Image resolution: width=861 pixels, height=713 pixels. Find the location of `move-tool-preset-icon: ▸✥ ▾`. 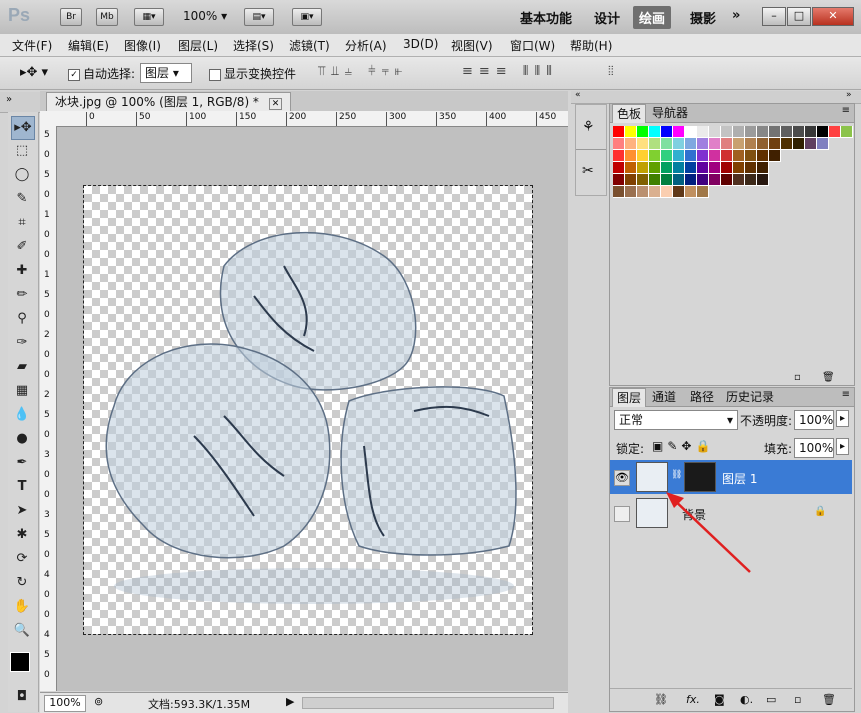

move-tool-preset-icon: ▸✥ ▾ is located at coordinates (34, 72).